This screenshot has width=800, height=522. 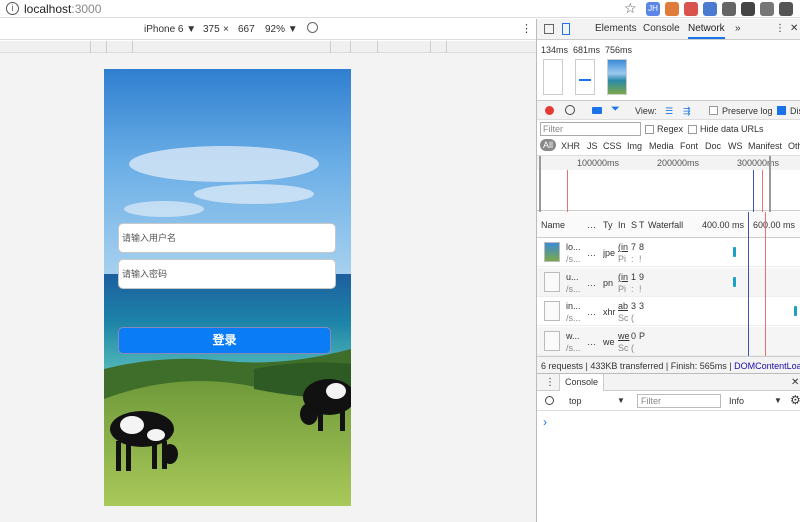 I want to click on clear-icon, so click(x=570, y=110).